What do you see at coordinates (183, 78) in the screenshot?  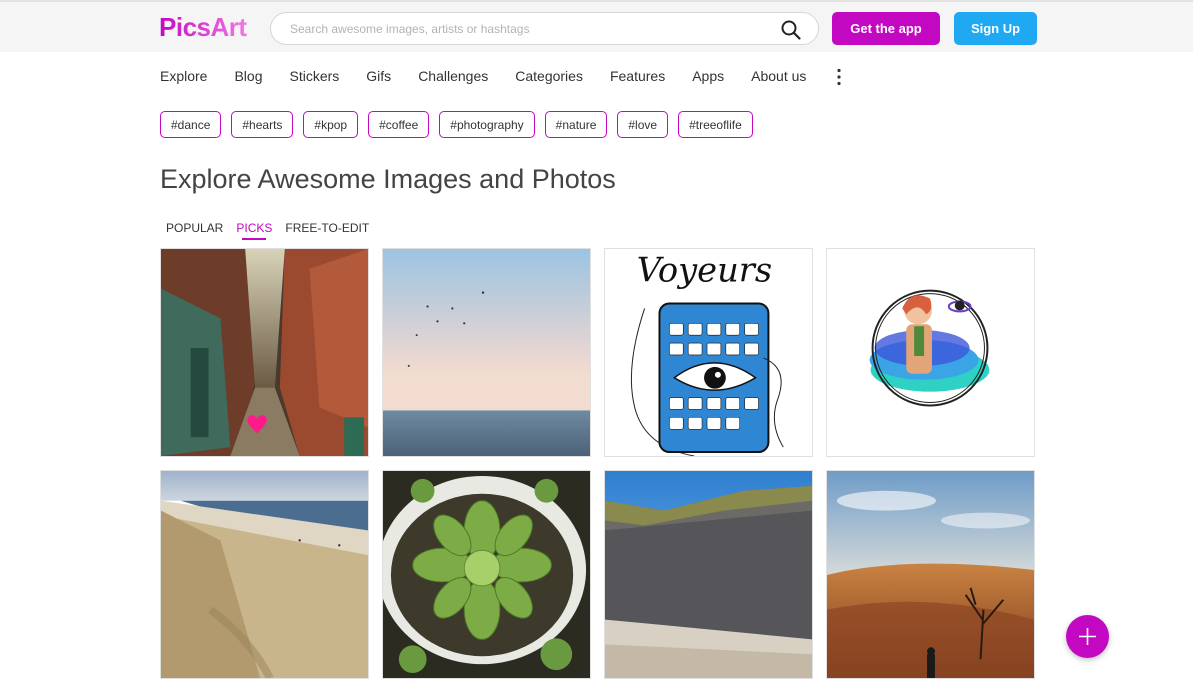 I see `nav-item-explore: Explore` at bounding box center [183, 78].